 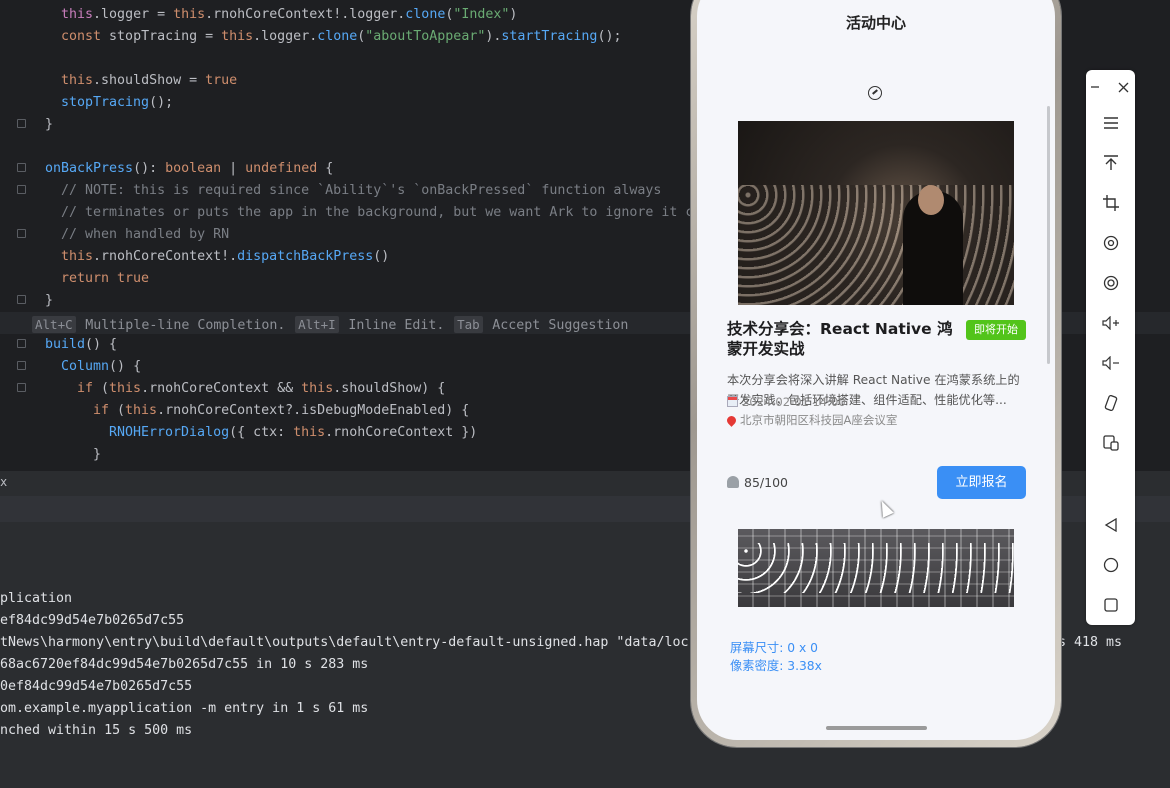 What do you see at coordinates (840, 339) in the screenshot?
I see `event-title: 技术分享会：React Native 鸿蒙开发实战` at bounding box center [840, 339].